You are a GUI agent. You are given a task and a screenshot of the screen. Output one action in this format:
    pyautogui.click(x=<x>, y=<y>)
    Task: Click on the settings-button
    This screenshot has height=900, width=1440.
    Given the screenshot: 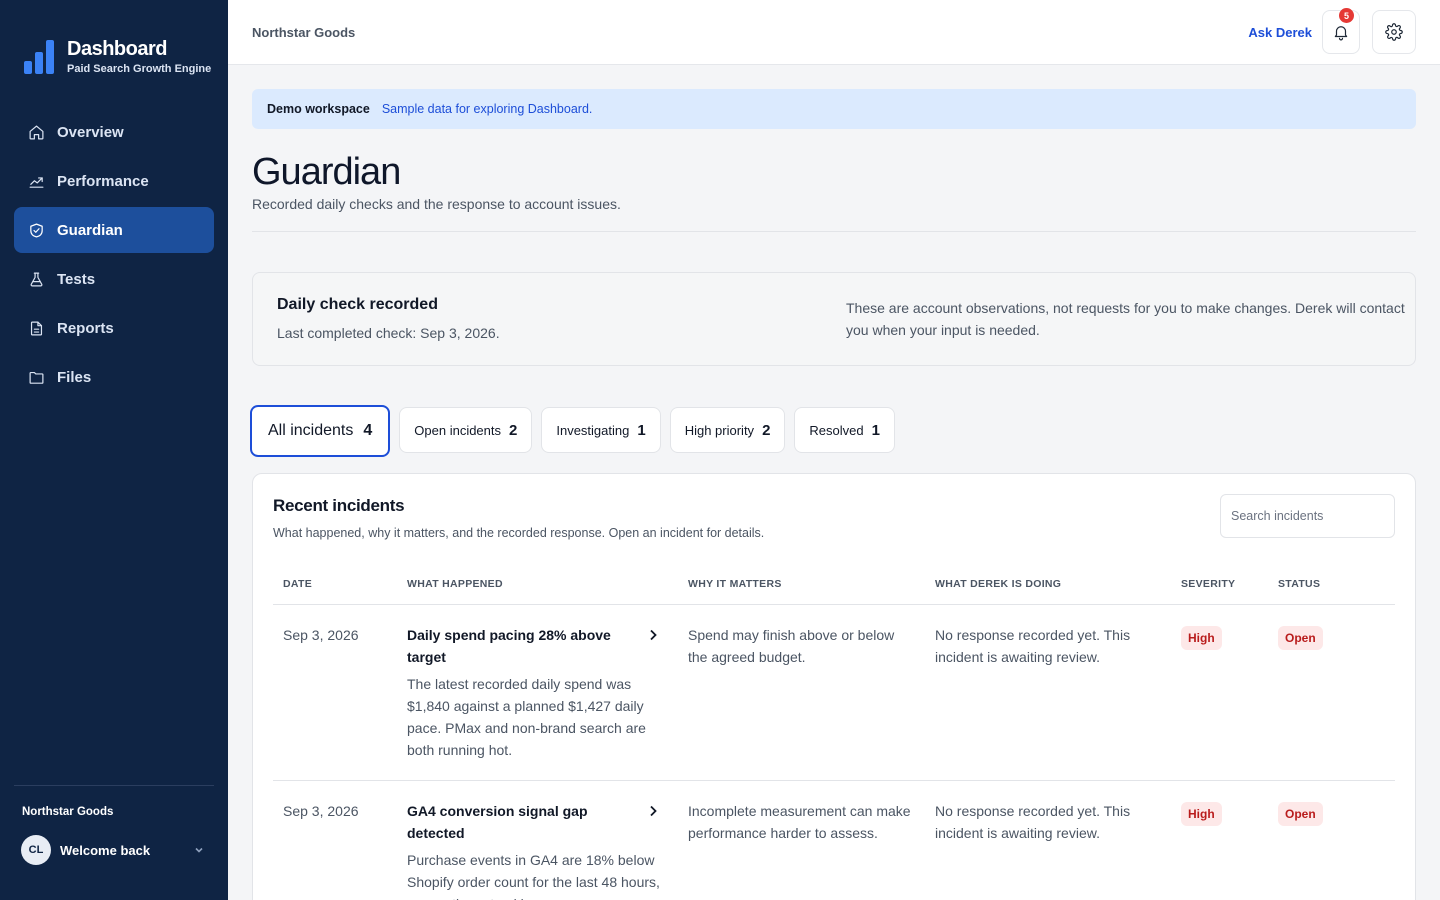 What is the action you would take?
    pyautogui.click(x=1394, y=32)
    